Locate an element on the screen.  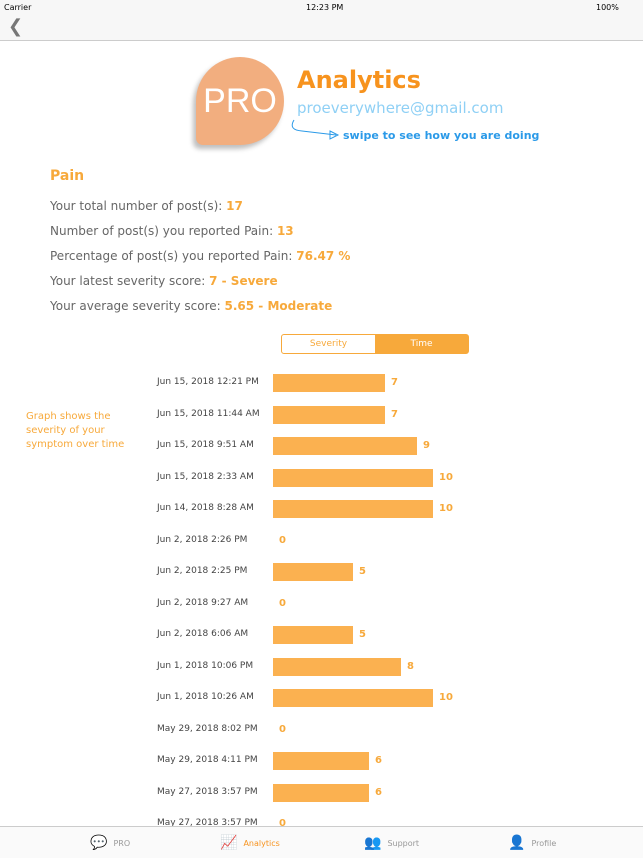
tab-label: Analytics is located at coordinates (261, 843).